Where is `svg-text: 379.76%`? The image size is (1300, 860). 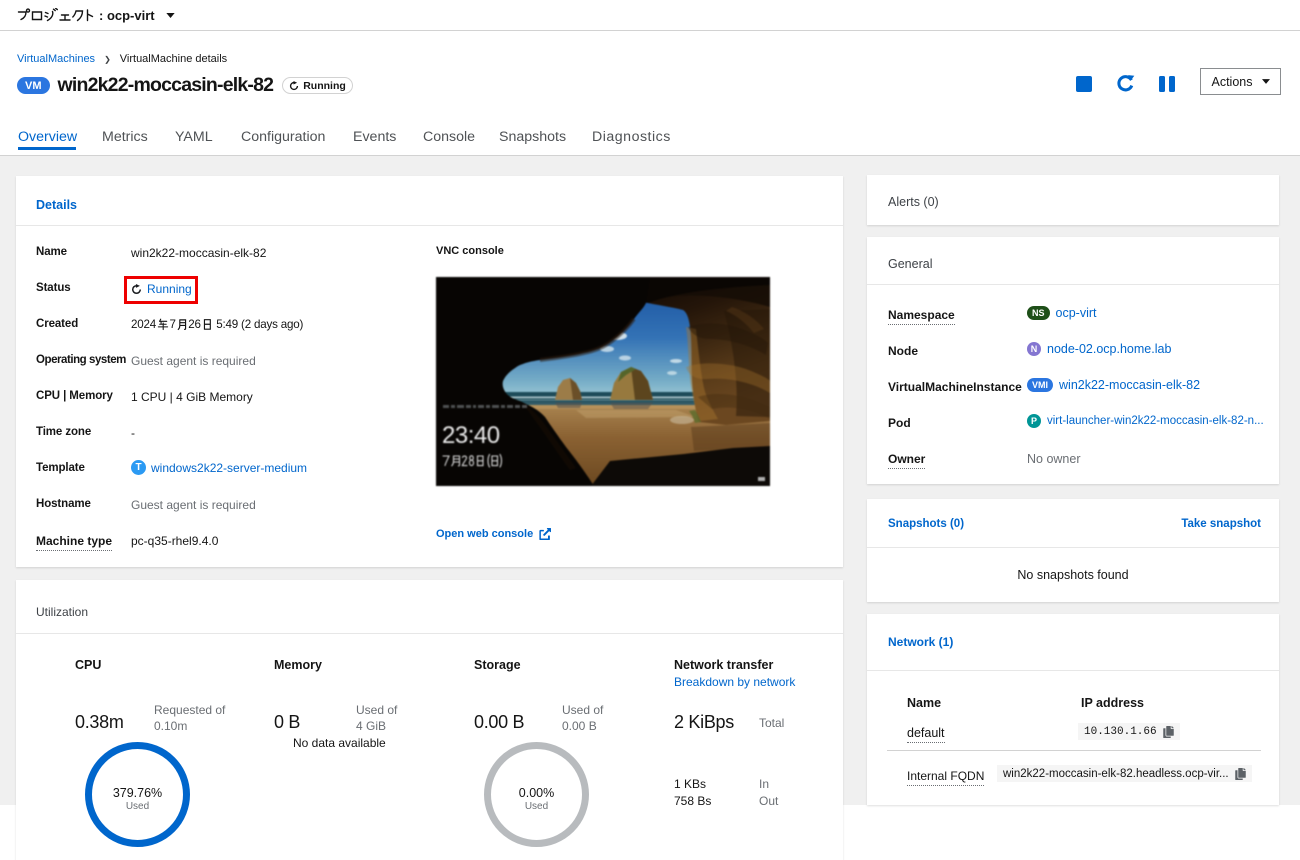
svg-text: 379.76% is located at coordinates (137, 793).